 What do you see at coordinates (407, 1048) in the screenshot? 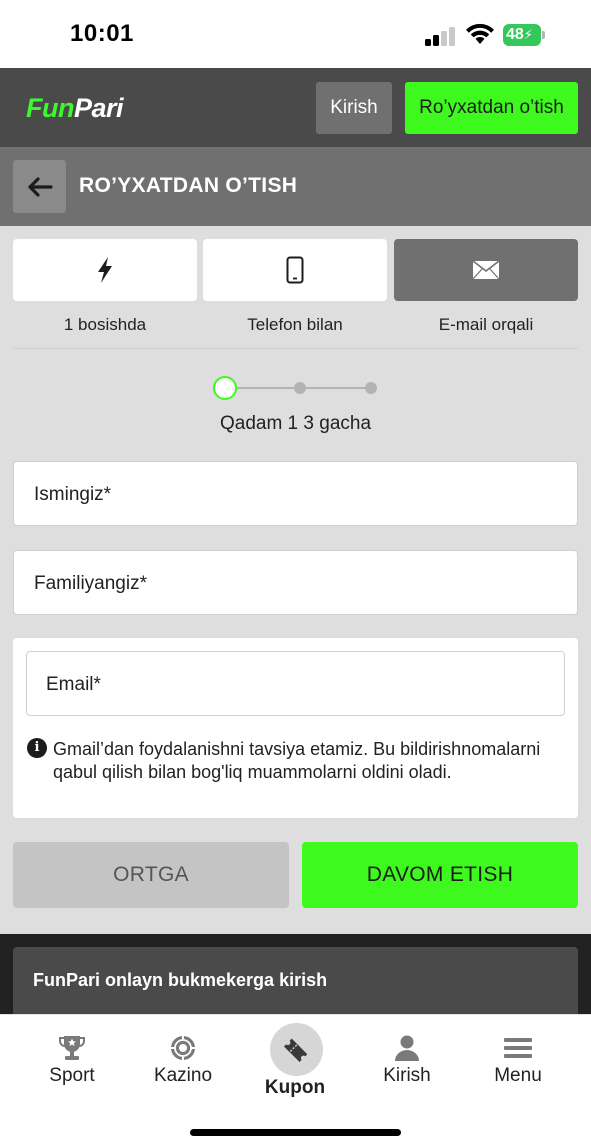
I see `user-icon` at bounding box center [407, 1048].